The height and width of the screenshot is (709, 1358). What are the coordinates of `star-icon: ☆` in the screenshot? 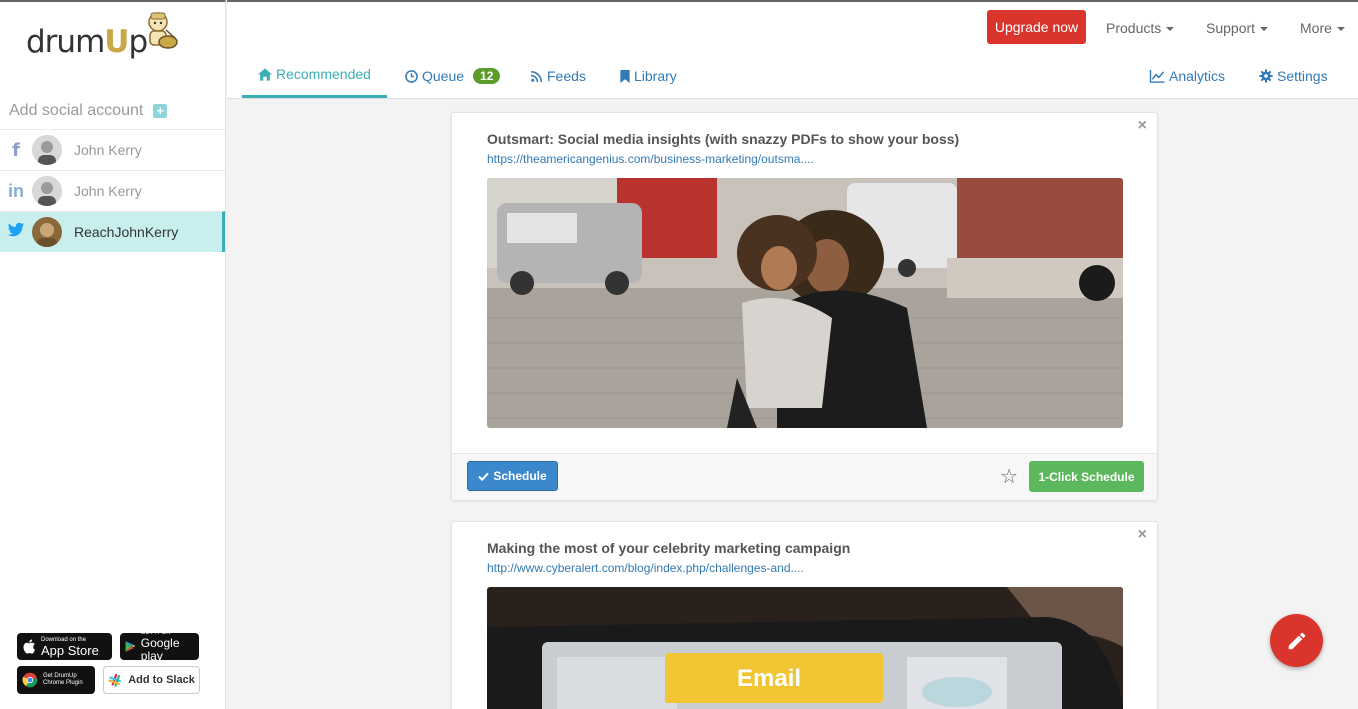 It's located at (1009, 476).